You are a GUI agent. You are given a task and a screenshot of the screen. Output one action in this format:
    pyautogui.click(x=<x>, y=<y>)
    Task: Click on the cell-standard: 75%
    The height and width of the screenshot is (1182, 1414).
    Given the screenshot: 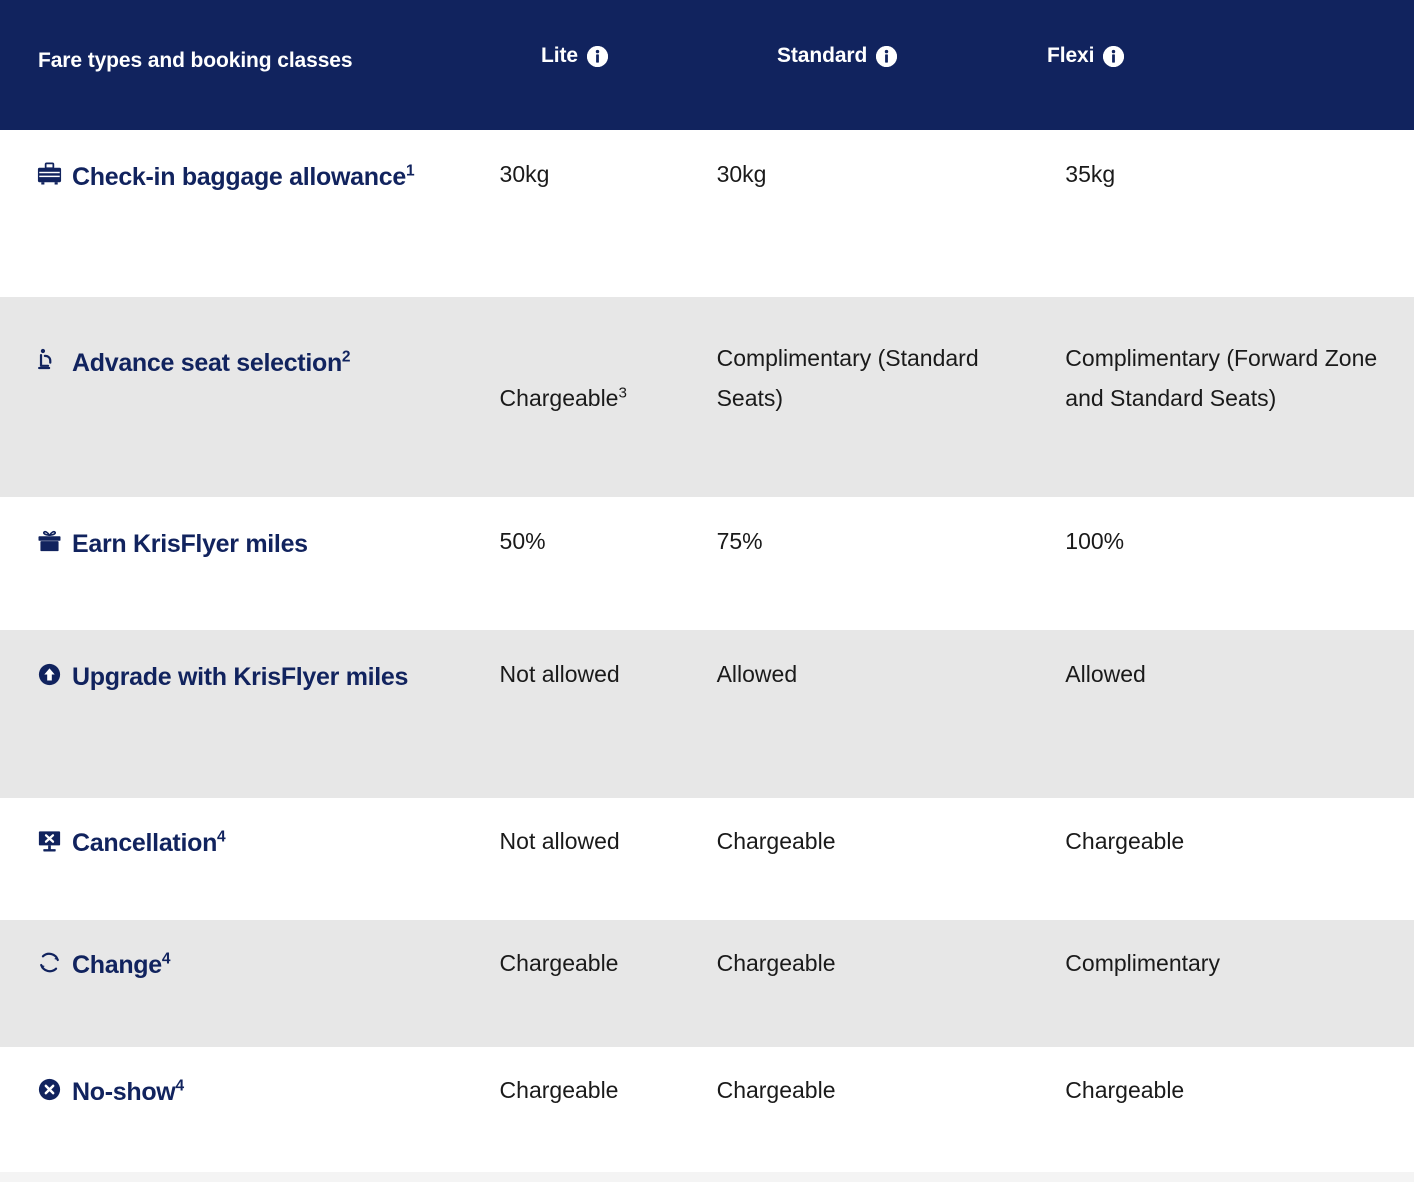 What is the action you would take?
    pyautogui.click(x=891, y=541)
    